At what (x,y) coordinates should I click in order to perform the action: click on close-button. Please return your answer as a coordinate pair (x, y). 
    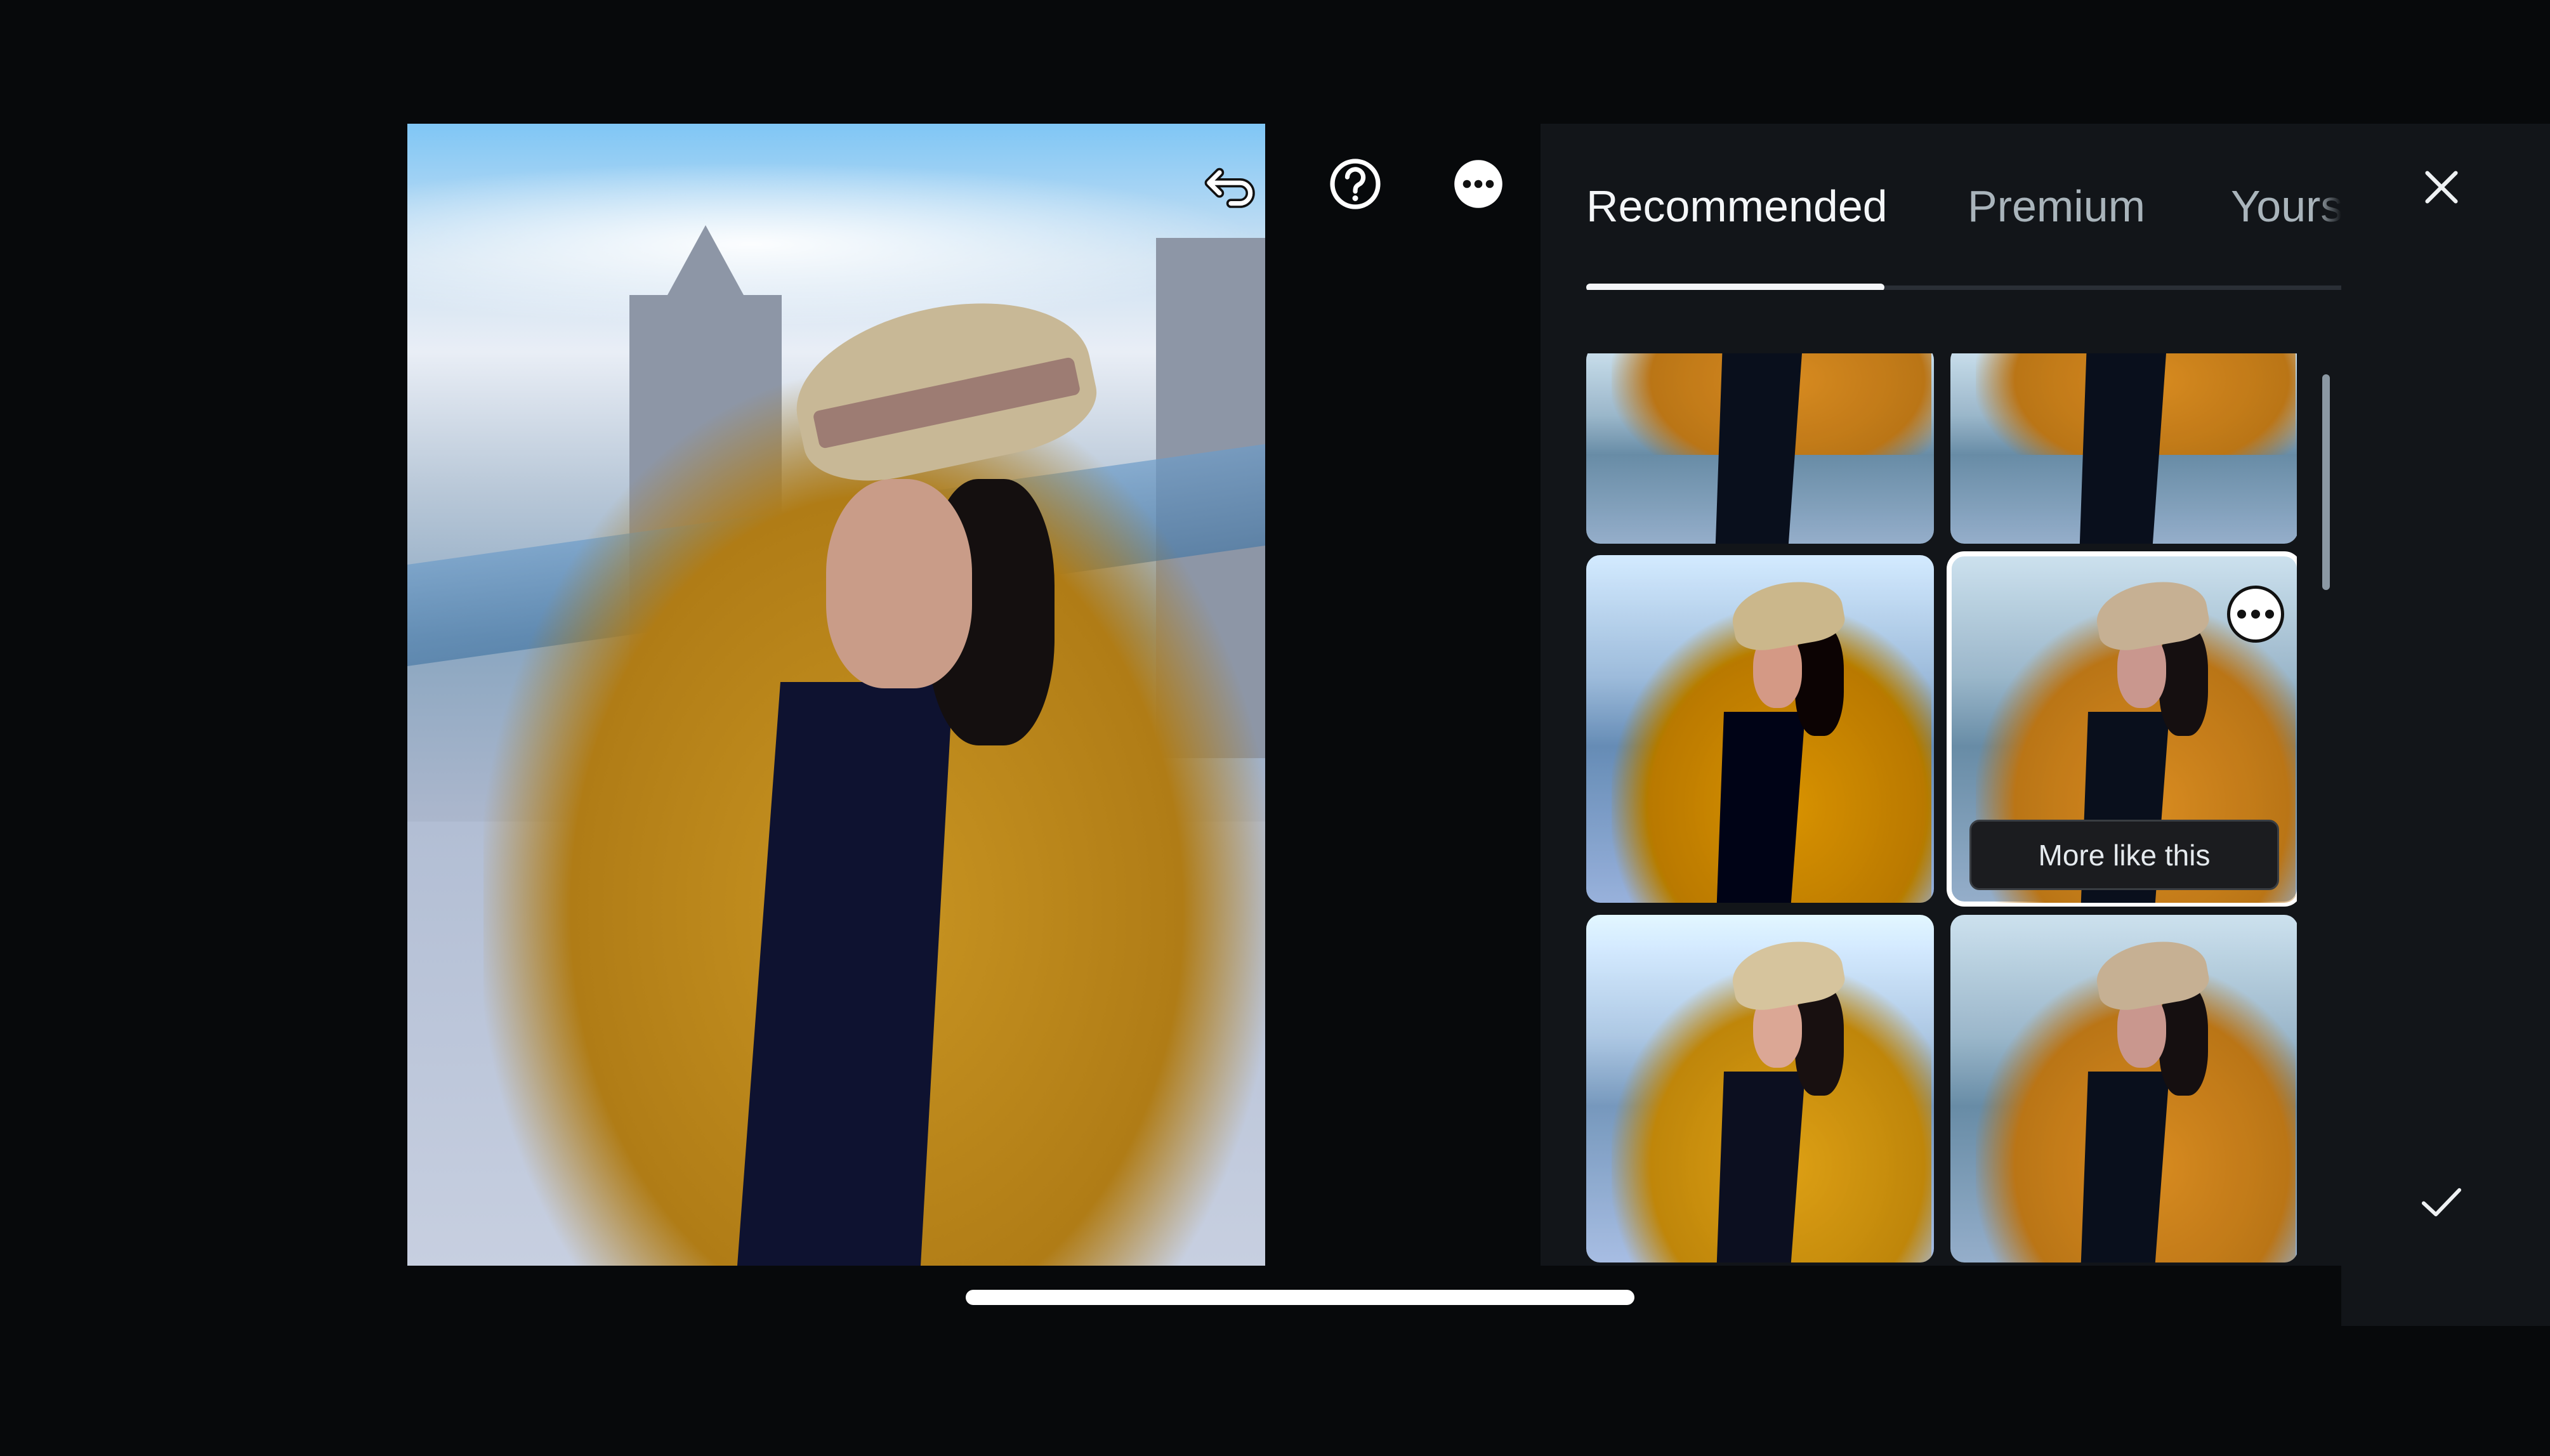
    Looking at the image, I should click on (2441, 187).